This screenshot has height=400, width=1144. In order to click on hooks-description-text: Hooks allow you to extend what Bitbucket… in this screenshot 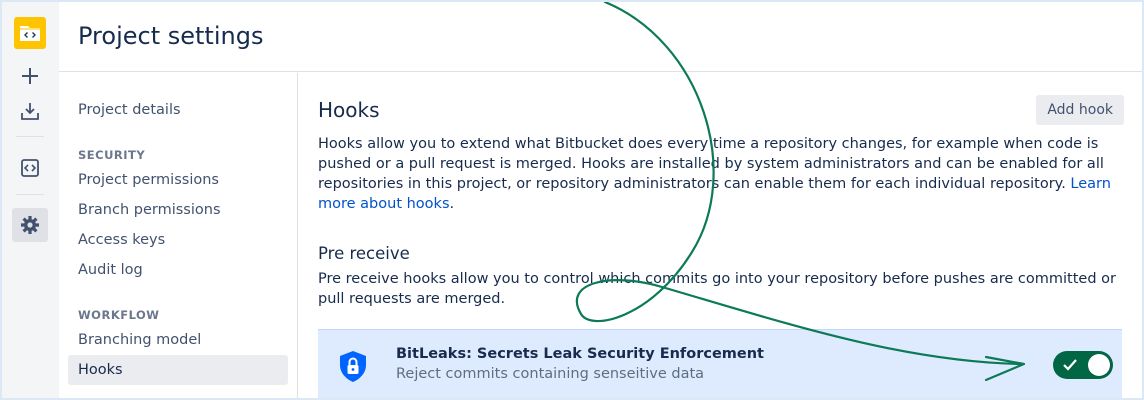, I will do `click(711, 164)`.